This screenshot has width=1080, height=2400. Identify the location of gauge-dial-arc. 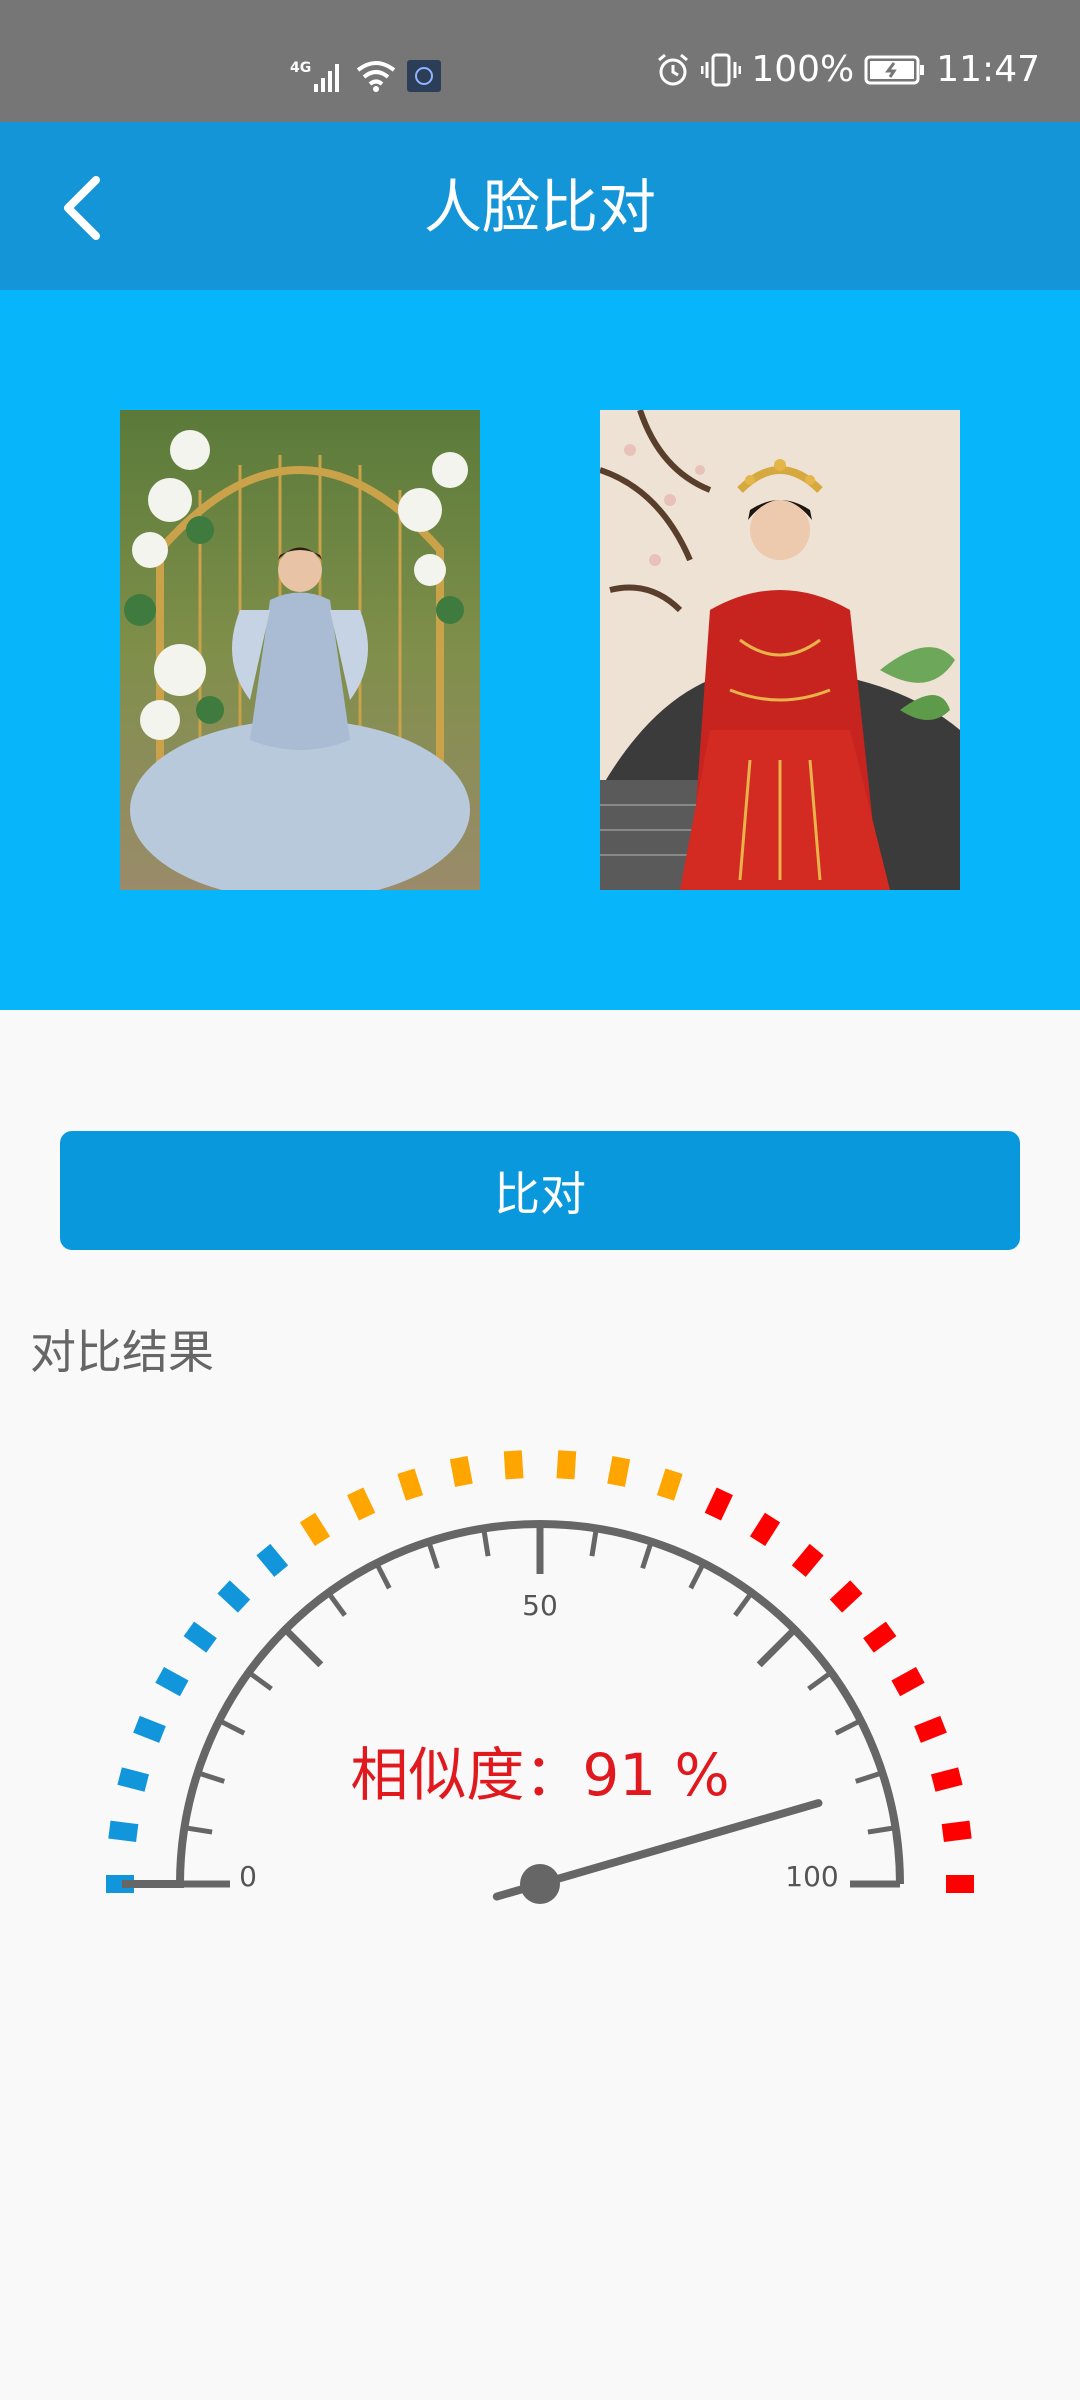
(513, 1704).